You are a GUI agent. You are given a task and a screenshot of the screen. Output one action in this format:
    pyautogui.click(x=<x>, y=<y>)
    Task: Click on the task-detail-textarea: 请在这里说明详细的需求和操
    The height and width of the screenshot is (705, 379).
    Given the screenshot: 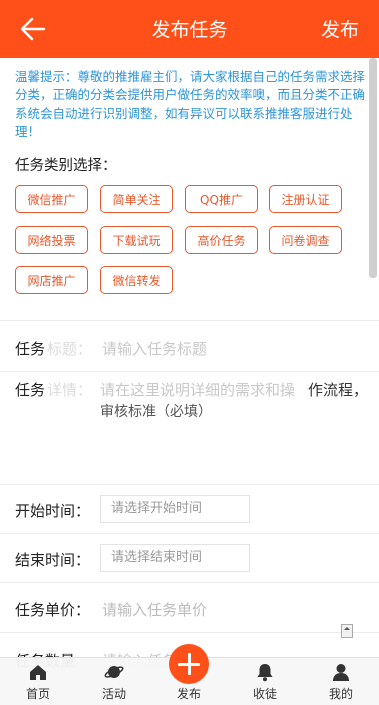 What is the action you would take?
    pyautogui.click(x=197, y=389)
    